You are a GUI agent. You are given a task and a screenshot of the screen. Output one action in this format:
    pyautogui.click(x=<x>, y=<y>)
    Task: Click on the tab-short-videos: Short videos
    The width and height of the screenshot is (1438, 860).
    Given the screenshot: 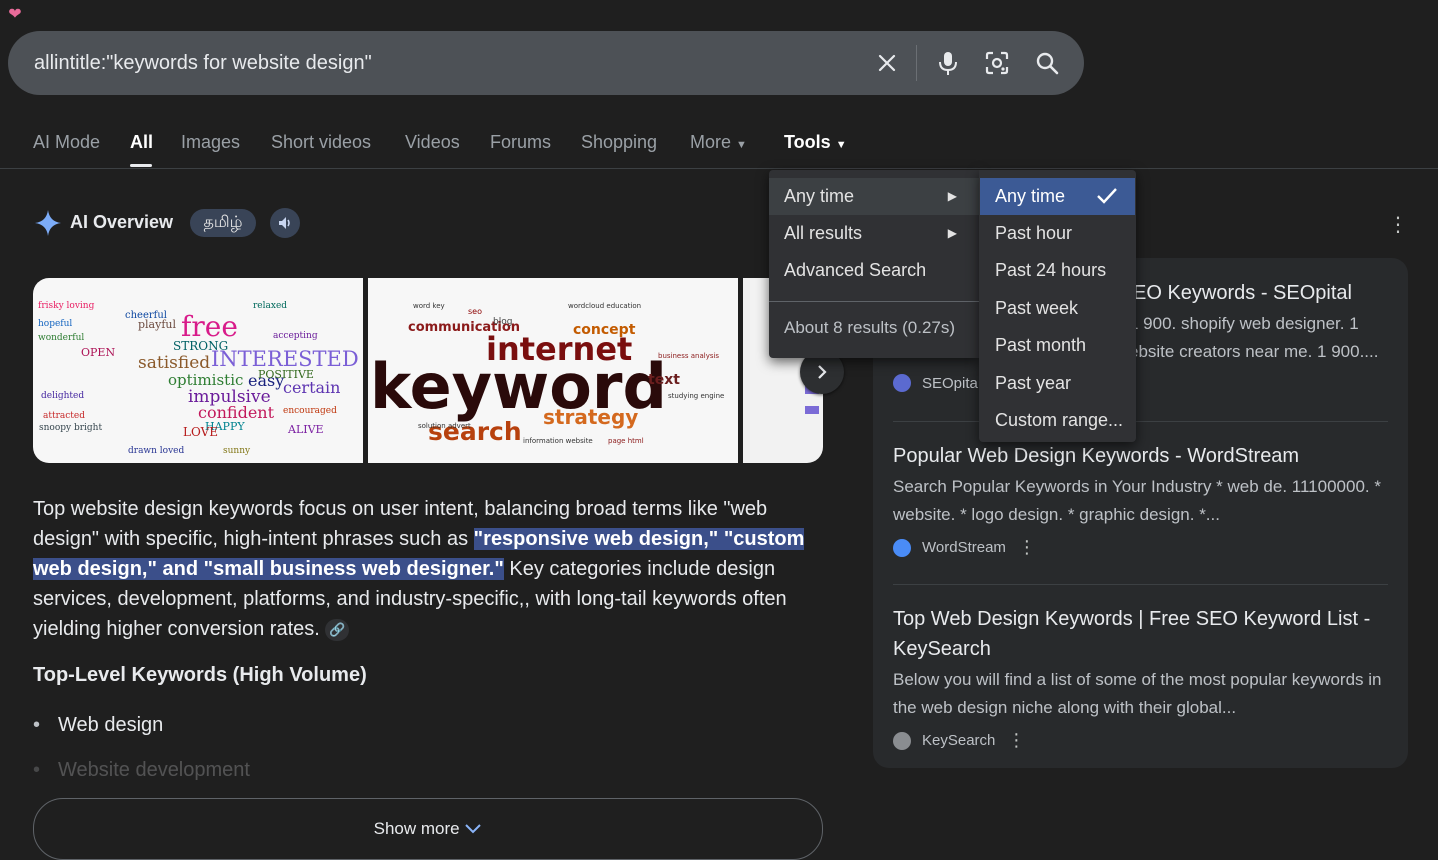 What is the action you would take?
    pyautogui.click(x=321, y=142)
    